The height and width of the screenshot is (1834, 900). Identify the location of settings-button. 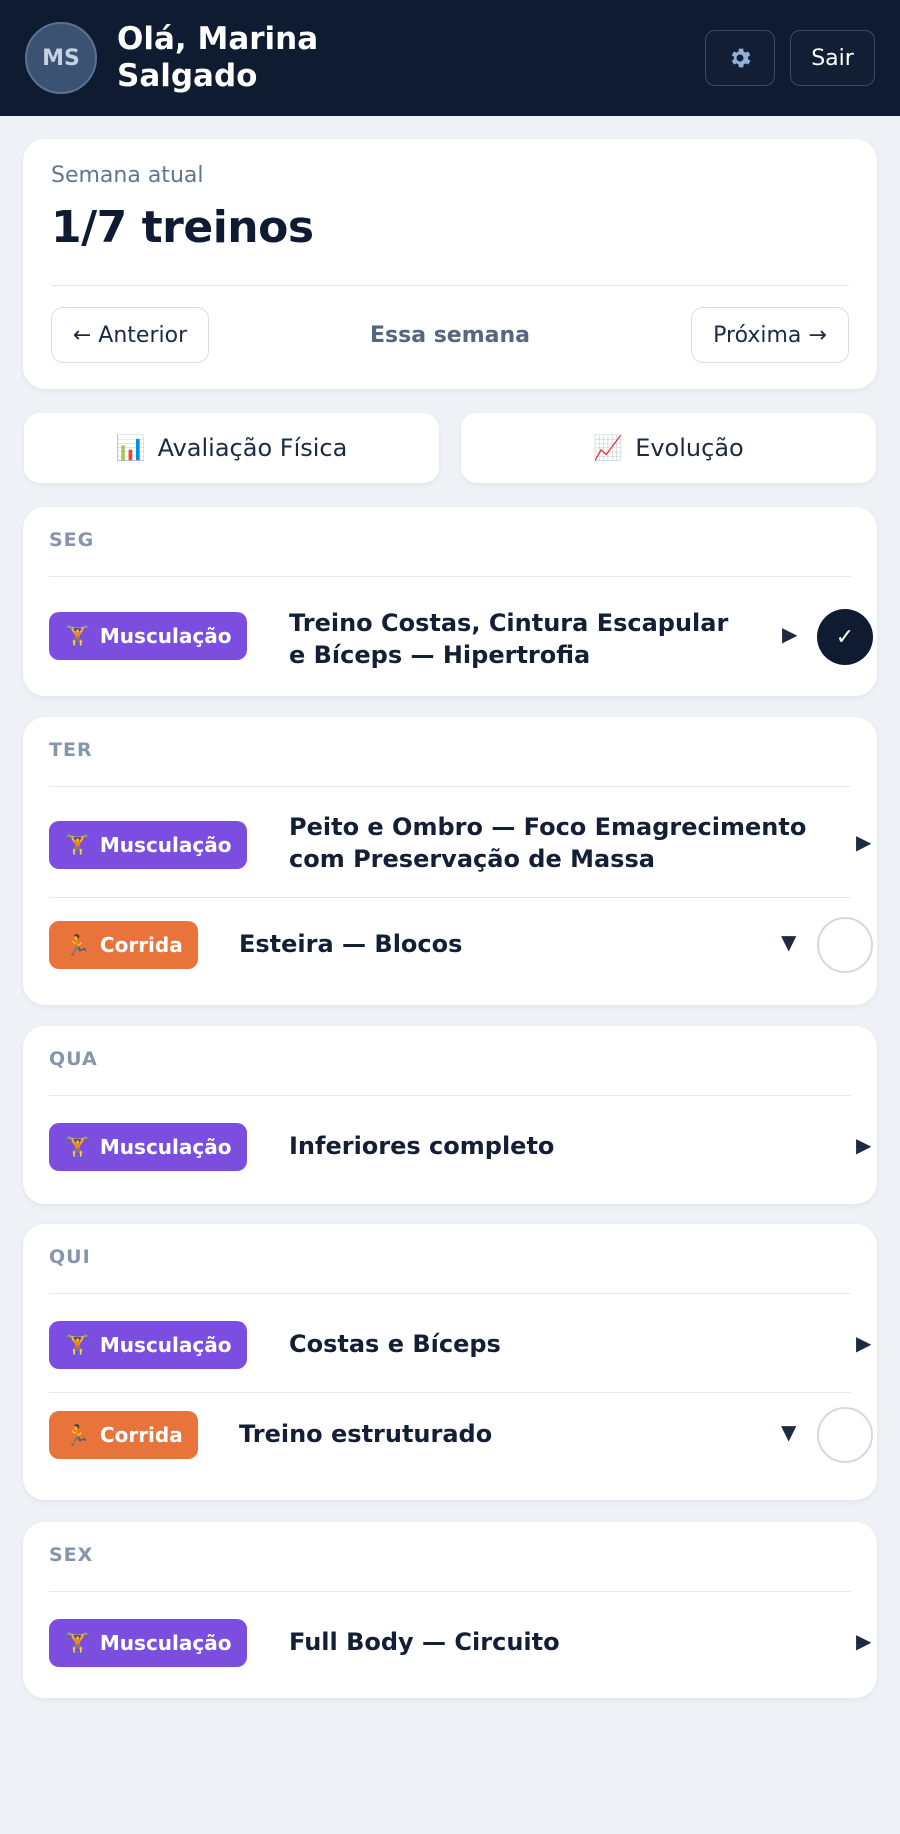
(740, 58).